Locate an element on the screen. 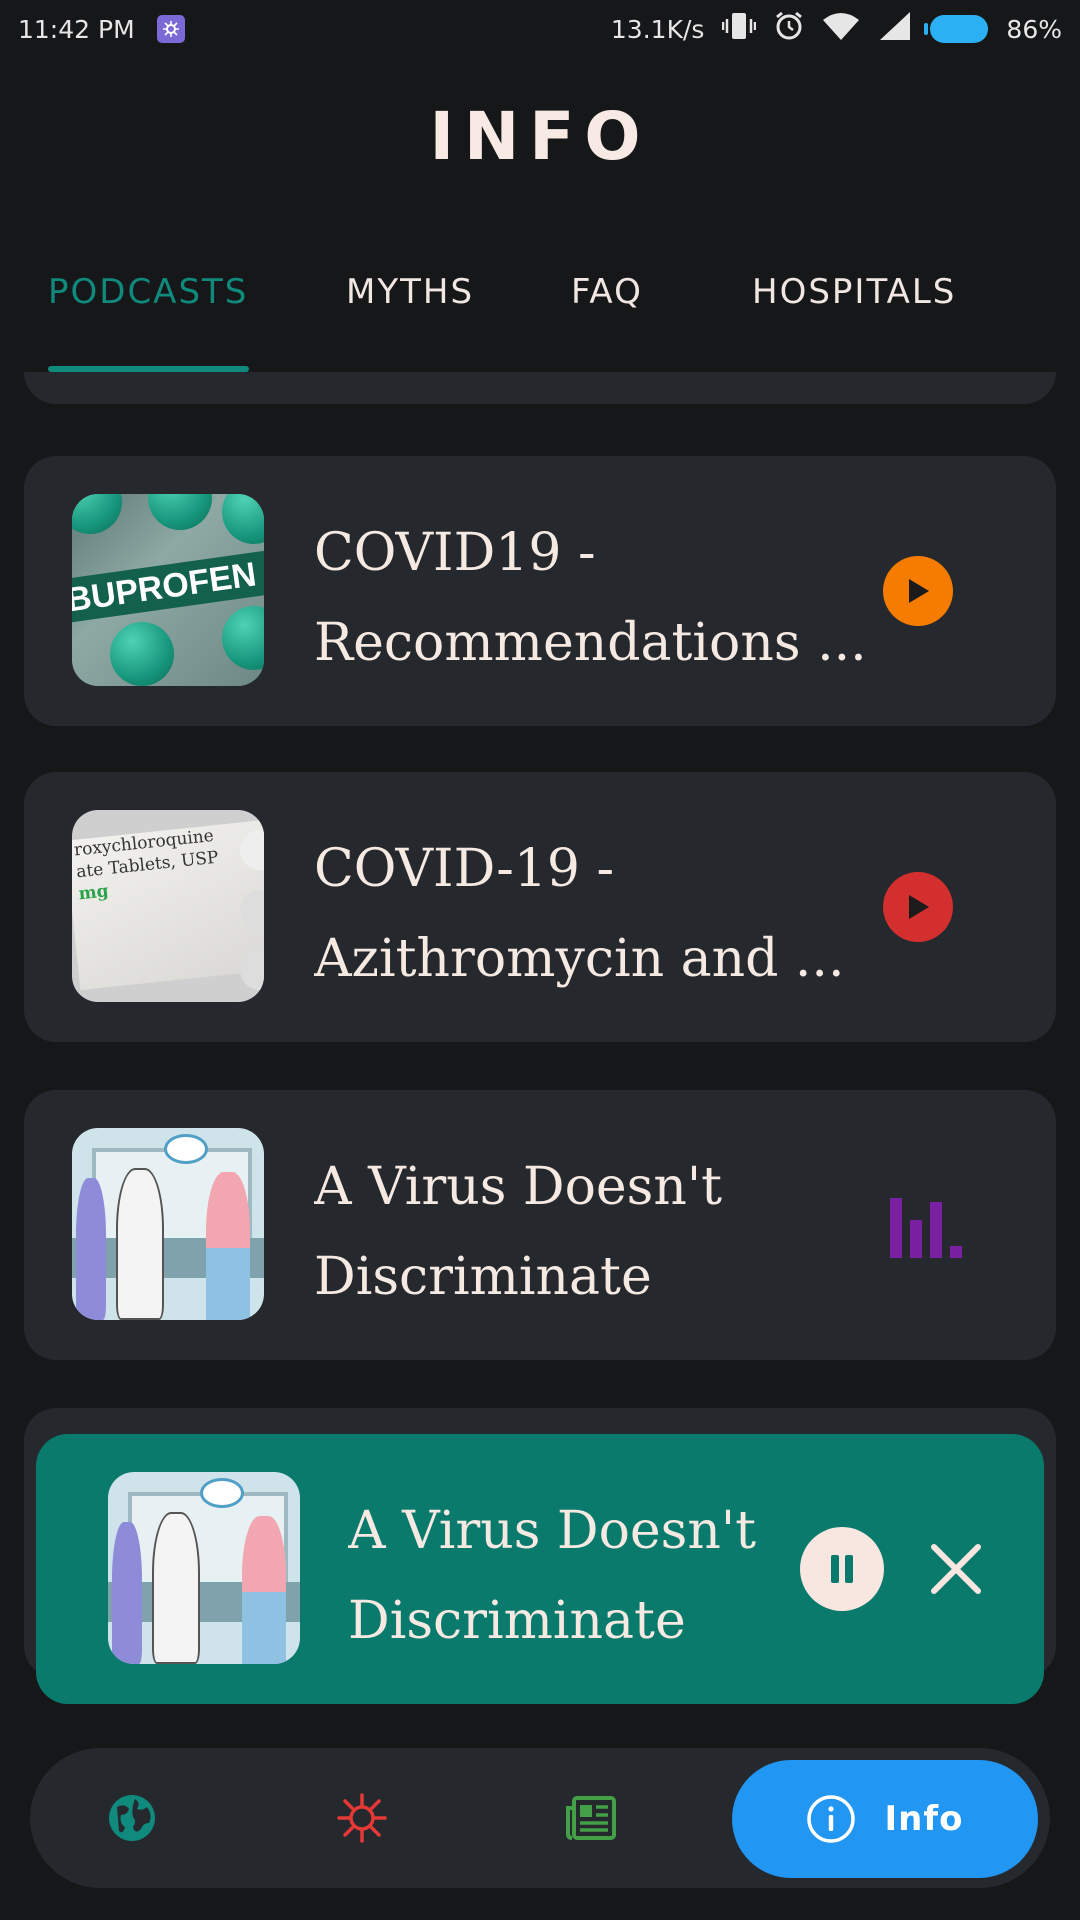  battery-icon is located at coordinates (956, 29).